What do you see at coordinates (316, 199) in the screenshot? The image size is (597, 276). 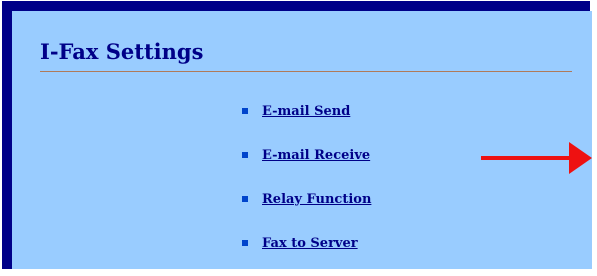 I see `relay-function-link: Relay Function` at bounding box center [316, 199].